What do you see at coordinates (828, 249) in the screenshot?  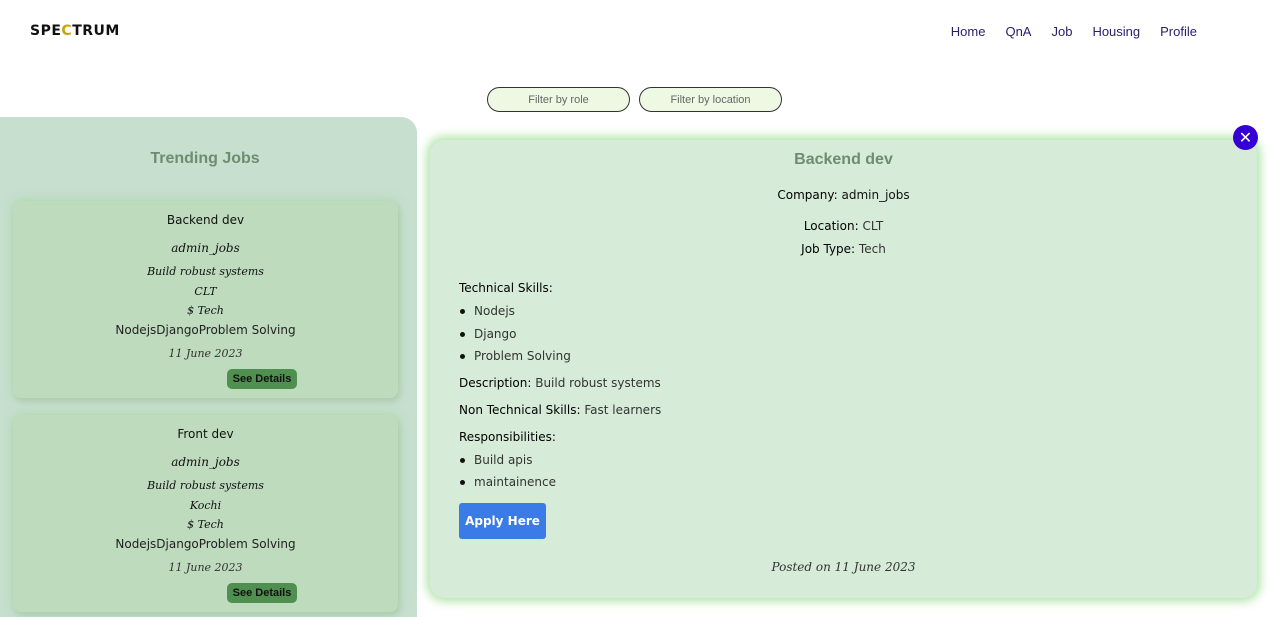 I see `job-type-label: Job Type:` at bounding box center [828, 249].